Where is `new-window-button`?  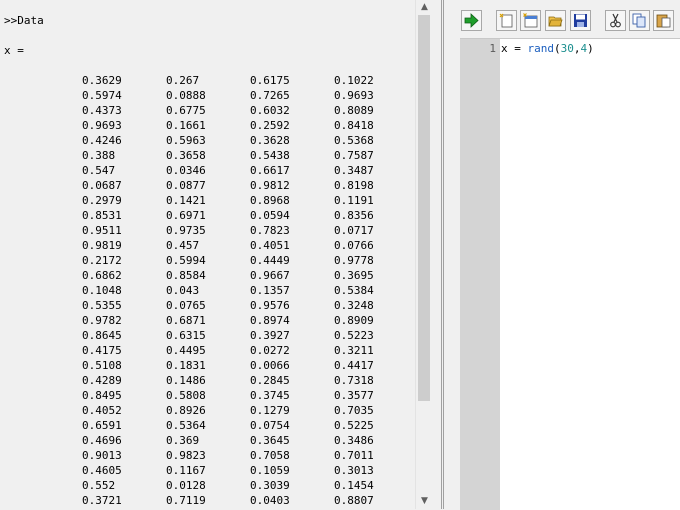
new-window-button is located at coordinates (530, 20).